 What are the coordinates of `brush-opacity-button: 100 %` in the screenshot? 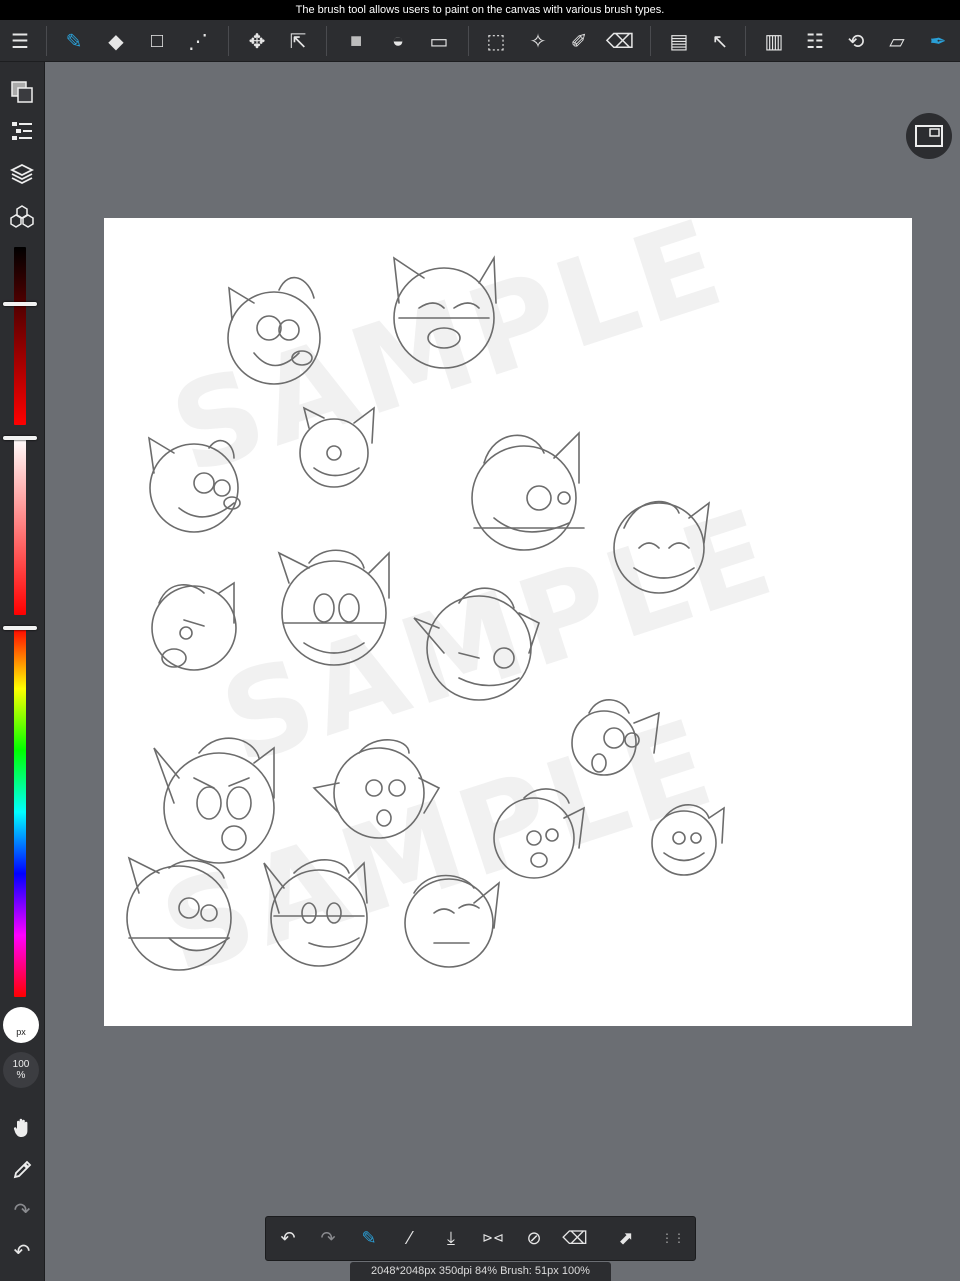 It's located at (21, 1070).